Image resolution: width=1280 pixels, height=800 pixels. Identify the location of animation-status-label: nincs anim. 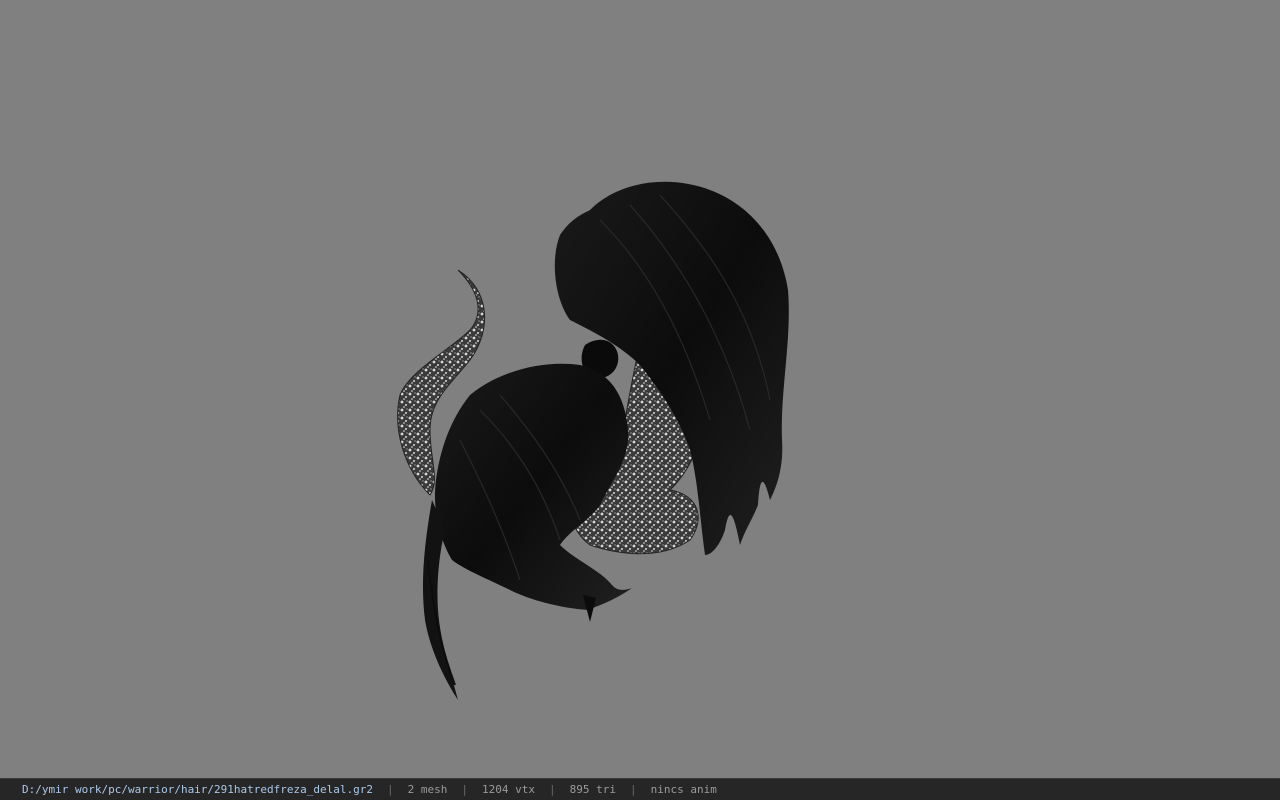
(683, 789).